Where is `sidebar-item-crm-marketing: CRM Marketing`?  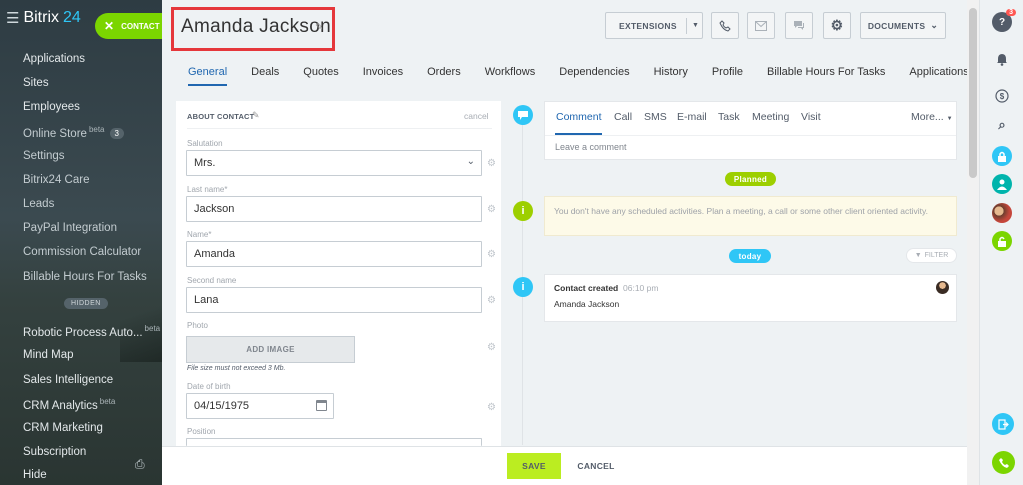
sidebar-item-crm-marketing: CRM Marketing is located at coordinates (63, 428).